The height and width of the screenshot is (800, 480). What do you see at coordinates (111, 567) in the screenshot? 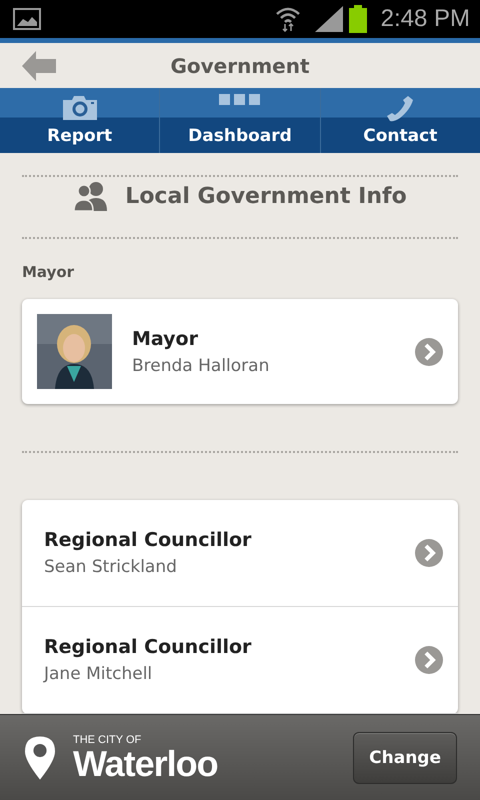
I see `person-name: Sean Strickland` at bounding box center [111, 567].